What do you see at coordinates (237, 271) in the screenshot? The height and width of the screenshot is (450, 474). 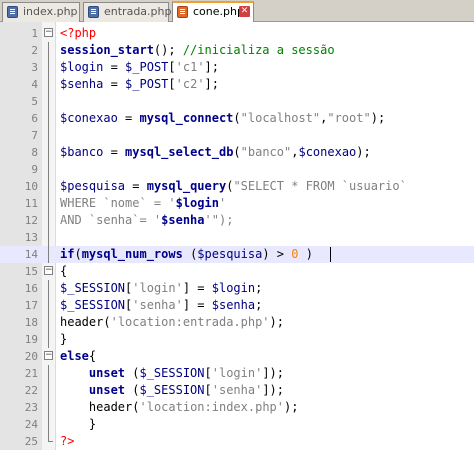 I see `code-line: 15−{` at bounding box center [237, 271].